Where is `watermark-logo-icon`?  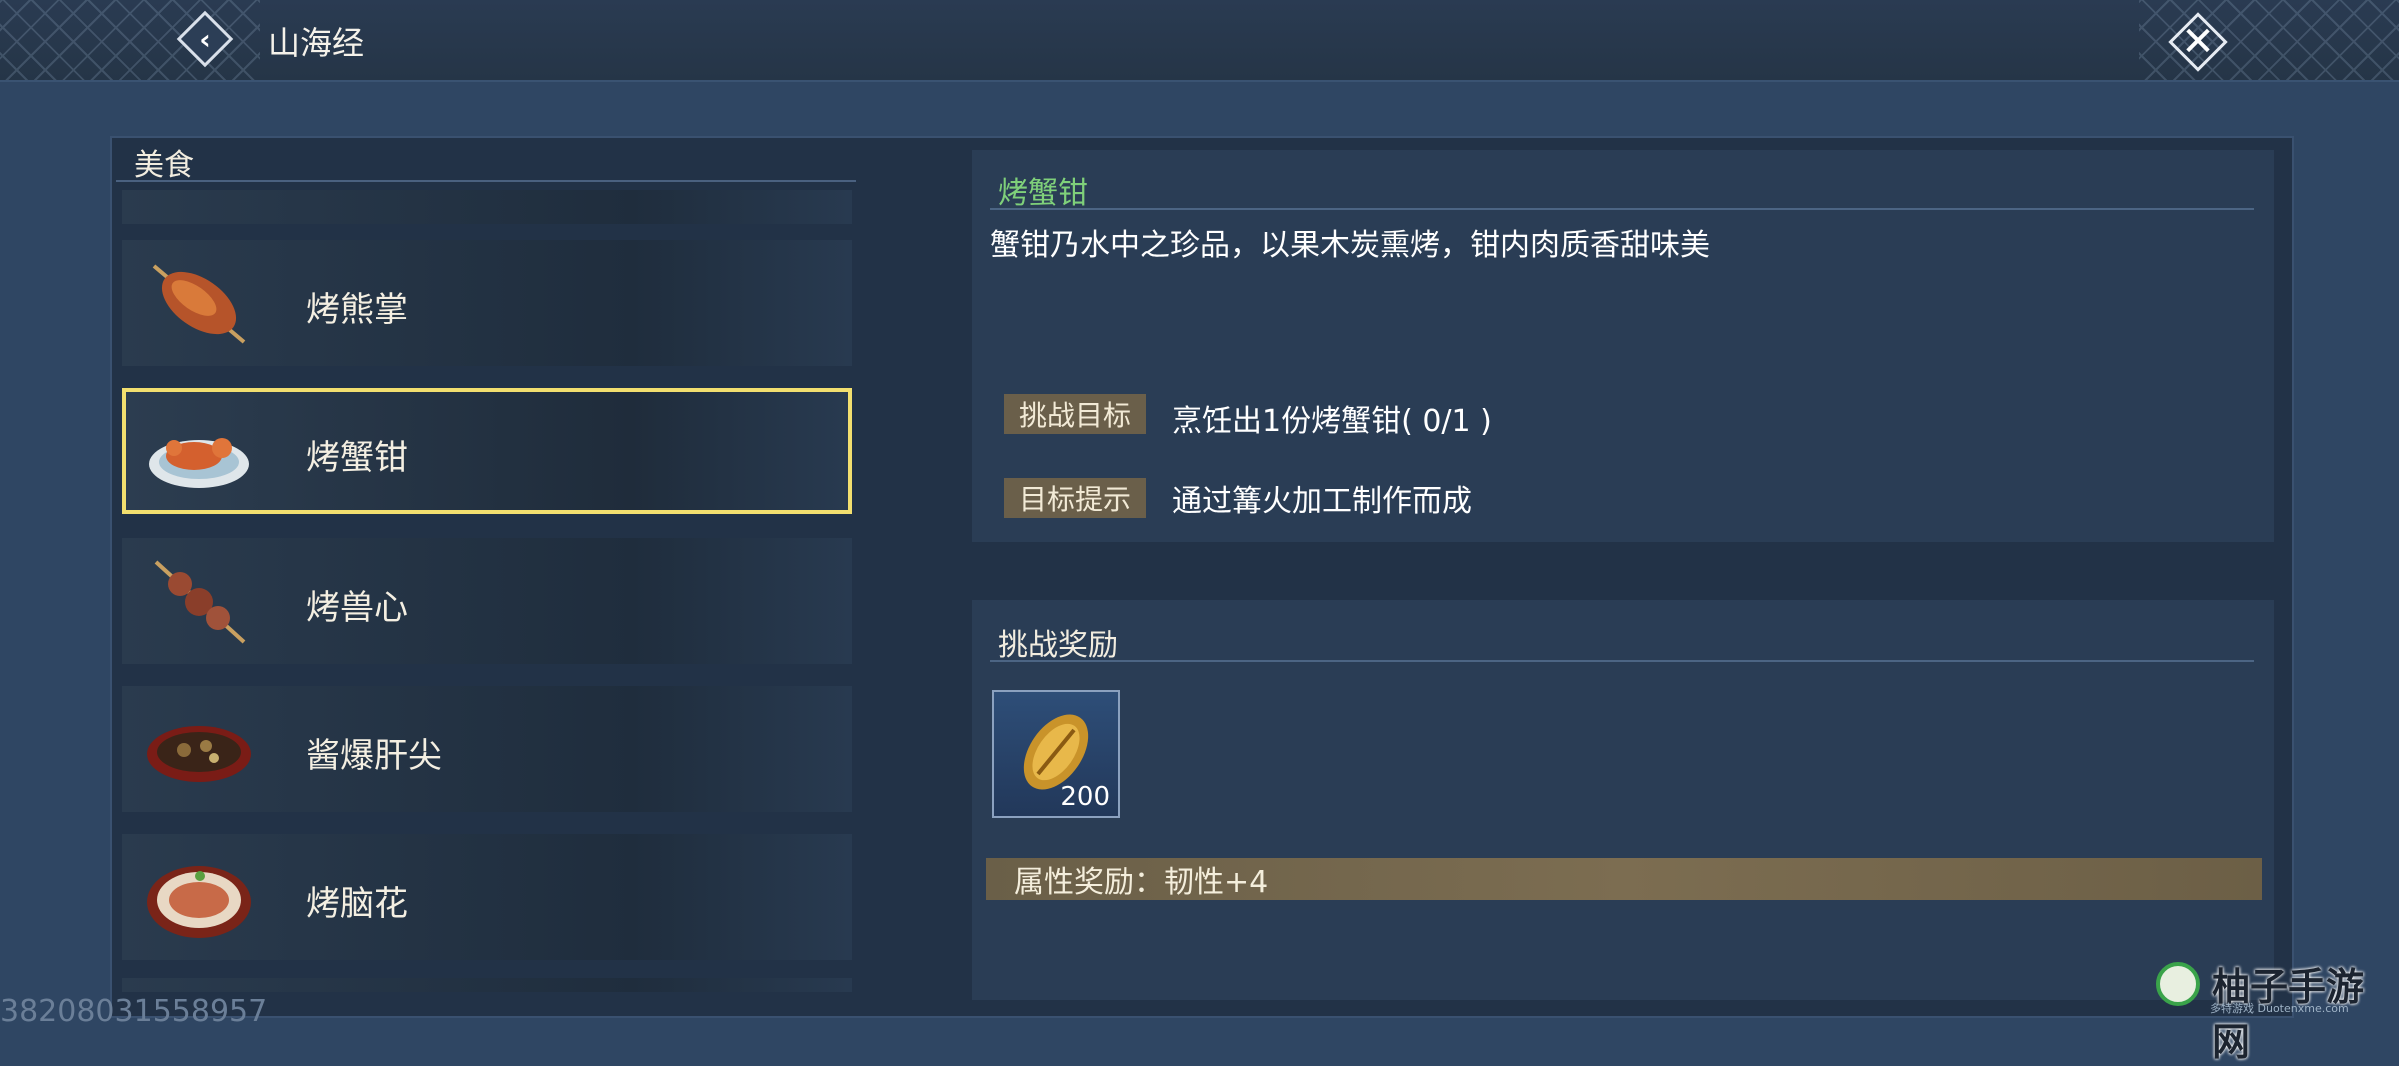 watermark-logo-icon is located at coordinates (2178, 984).